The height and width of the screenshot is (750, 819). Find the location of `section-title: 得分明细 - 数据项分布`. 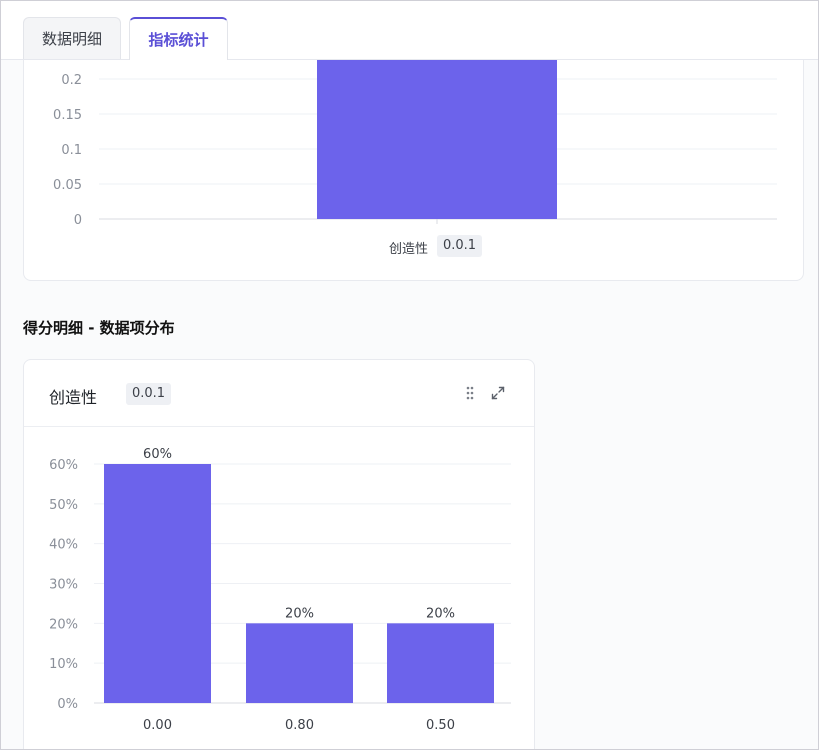

section-title: 得分明细 - 数据项分布 is located at coordinates (99, 328).